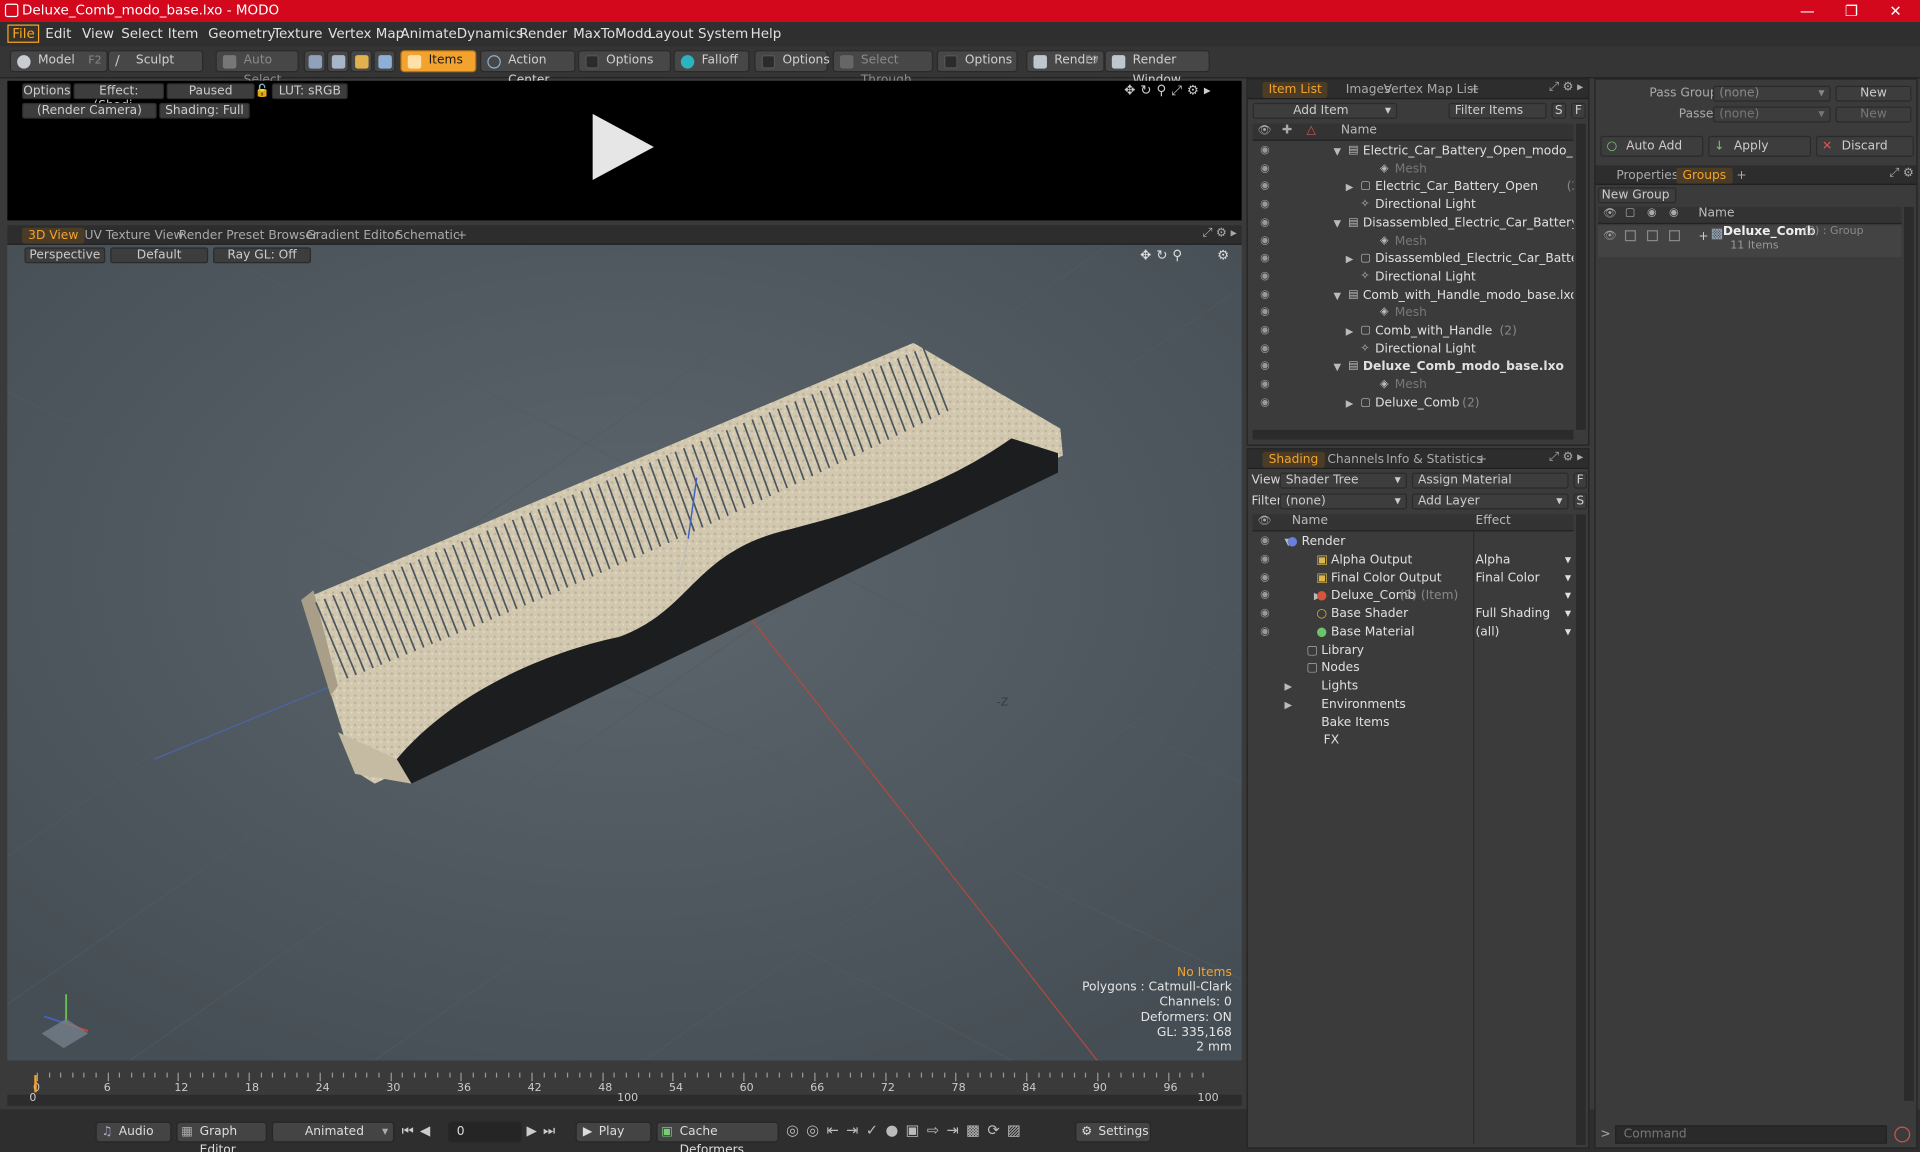 Image resolution: width=1920 pixels, height=1152 pixels. Describe the element at coordinates (1497, 110) in the screenshot. I see `filter-items-field: Filter Items` at that location.